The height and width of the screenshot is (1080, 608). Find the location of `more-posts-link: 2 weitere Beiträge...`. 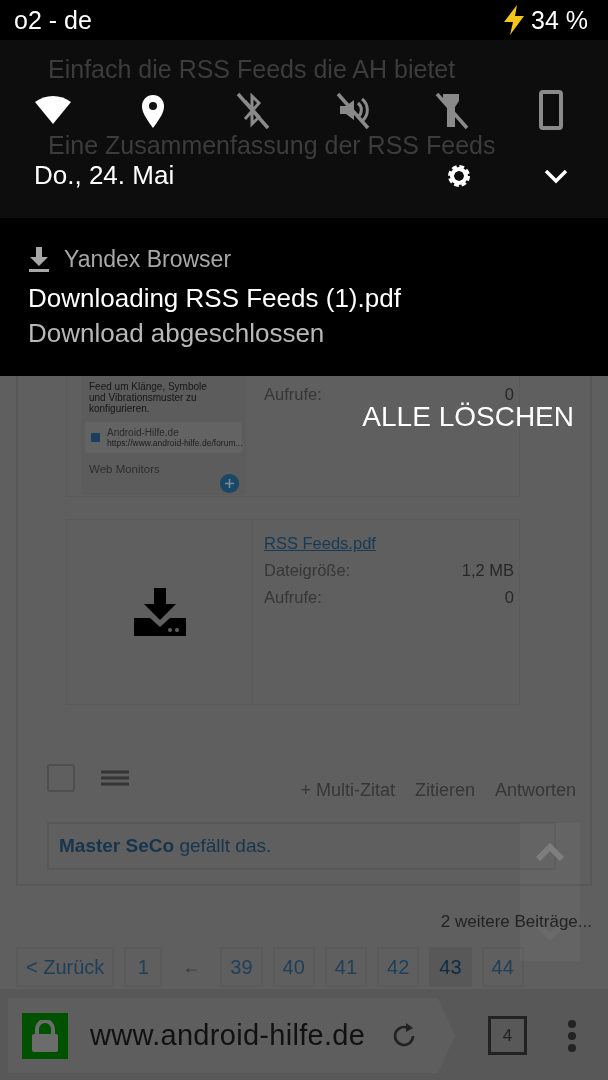

more-posts-link: 2 weitere Beiträge... is located at coordinates (516, 921).